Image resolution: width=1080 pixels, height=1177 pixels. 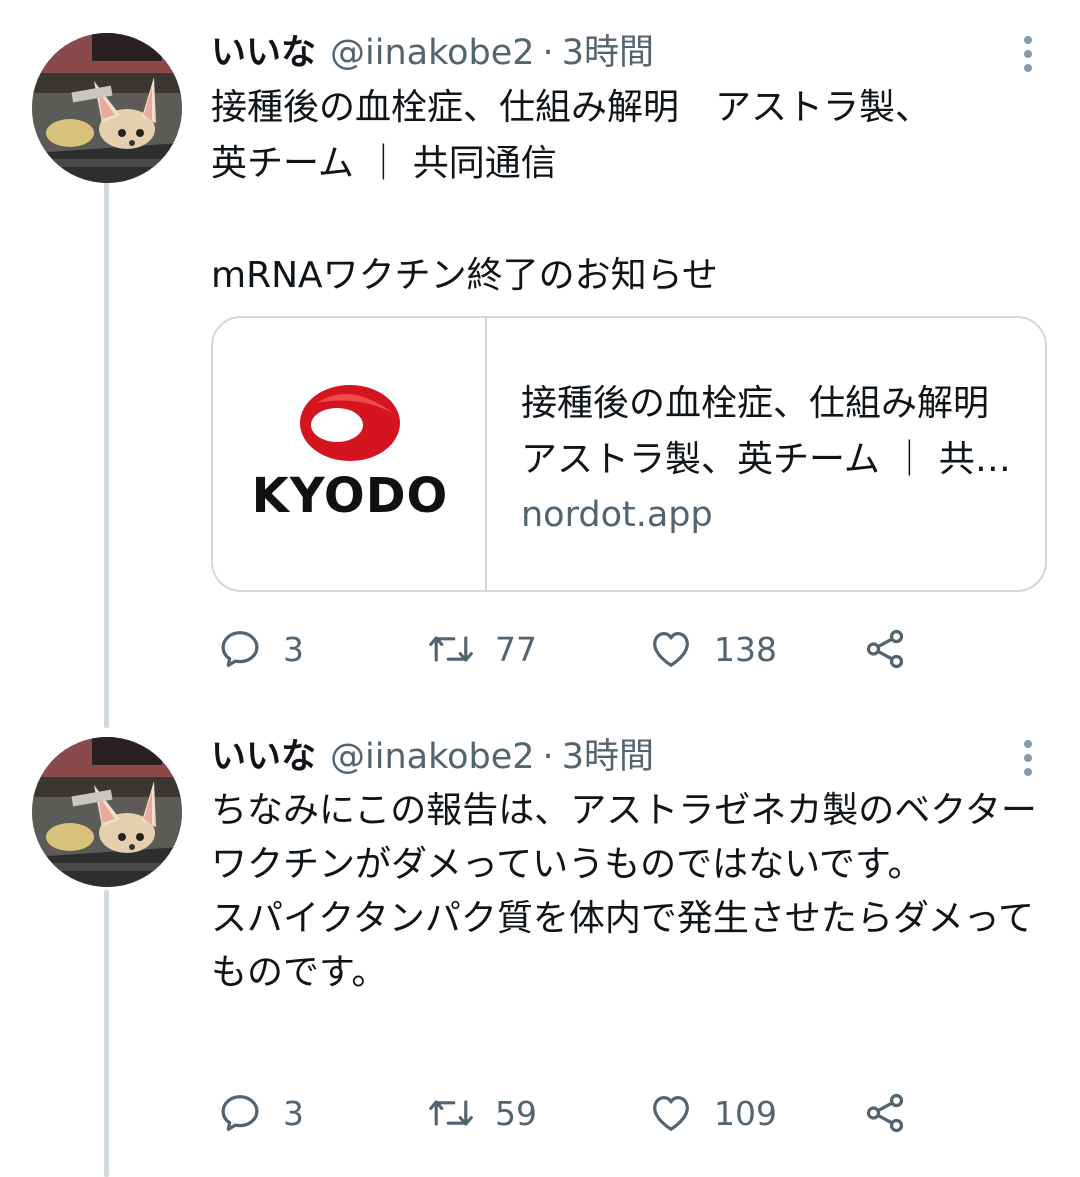 I want to click on kyodo-logo-mark, so click(x=350, y=423).